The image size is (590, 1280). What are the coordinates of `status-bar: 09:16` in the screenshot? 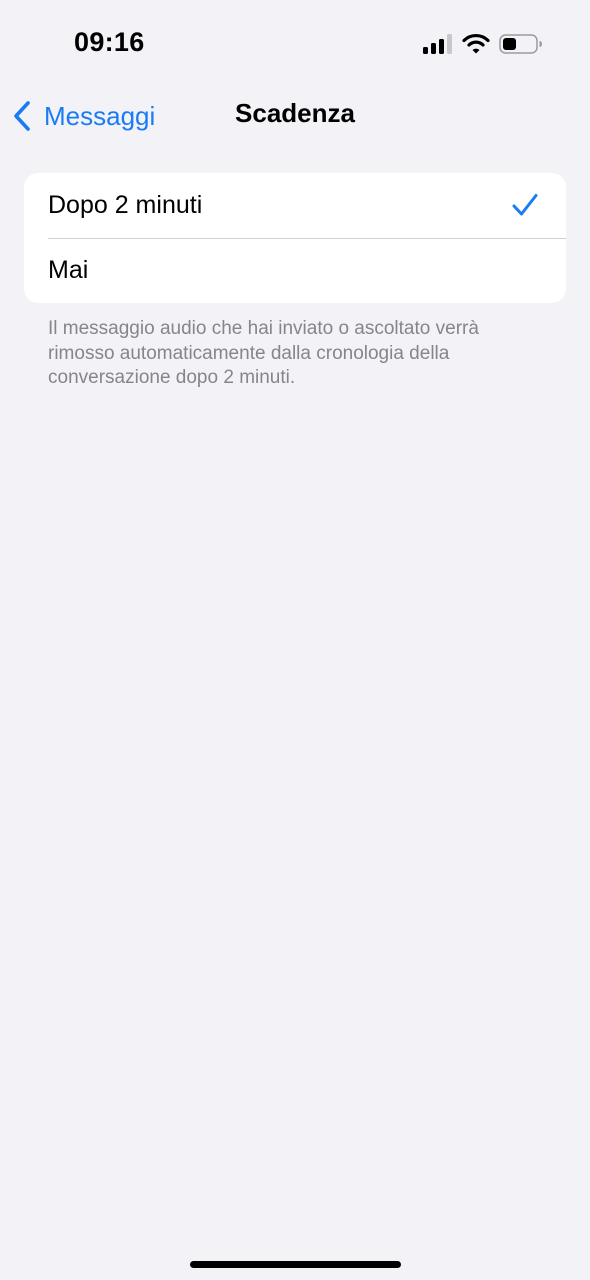 It's located at (295, 44).